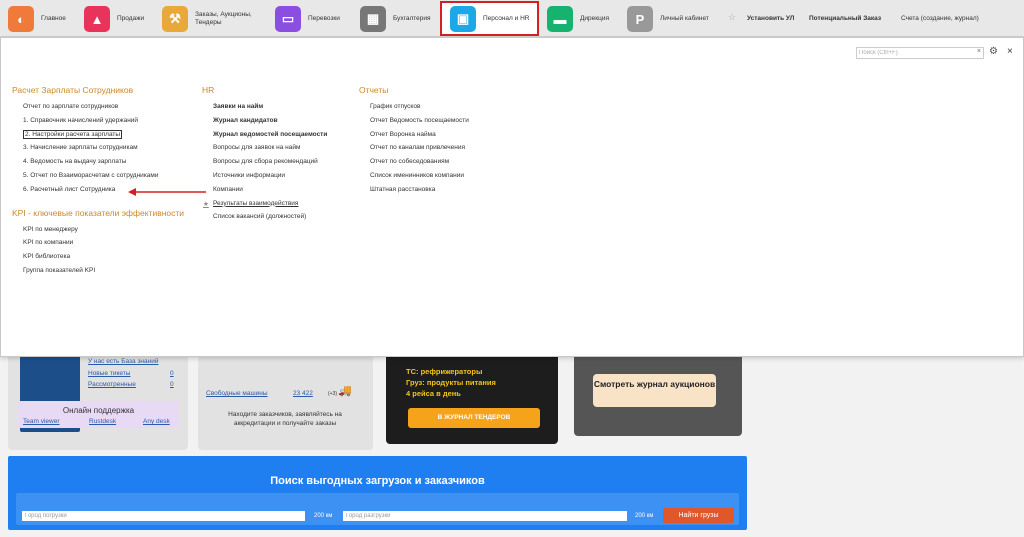 This screenshot has width=1024, height=537. Describe the element at coordinates (98, 233) in the screenshot. I see `menu-item: KPI по менеджеру` at that location.